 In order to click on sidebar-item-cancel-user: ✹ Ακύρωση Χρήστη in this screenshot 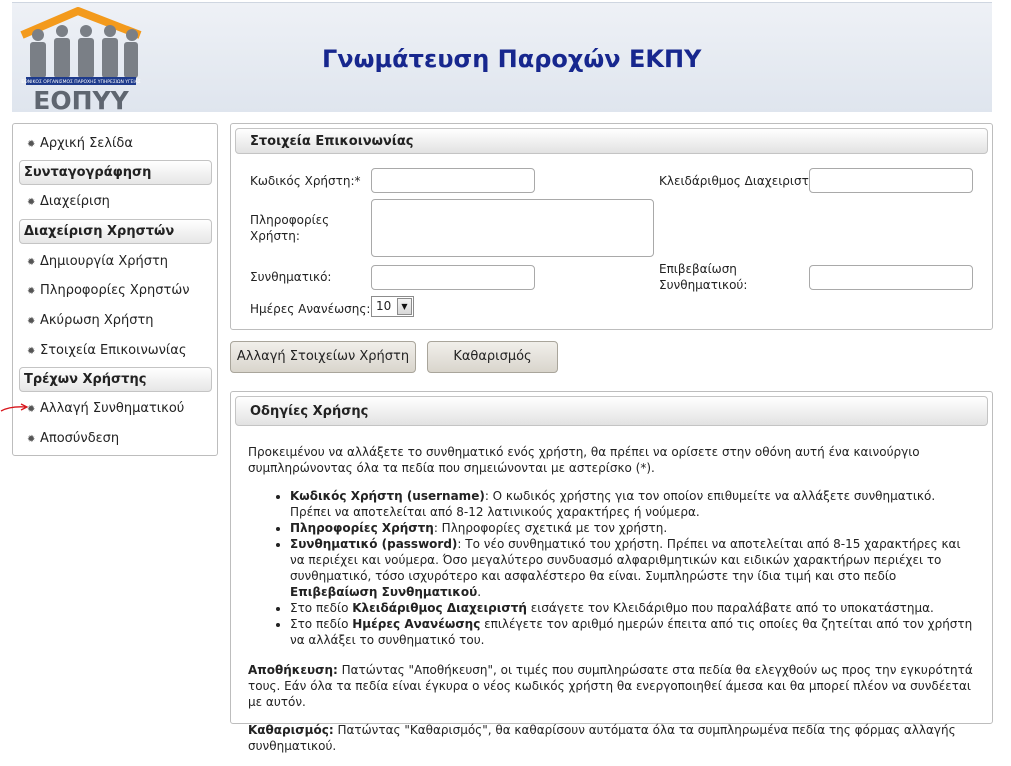, I will do `click(90, 321)`.